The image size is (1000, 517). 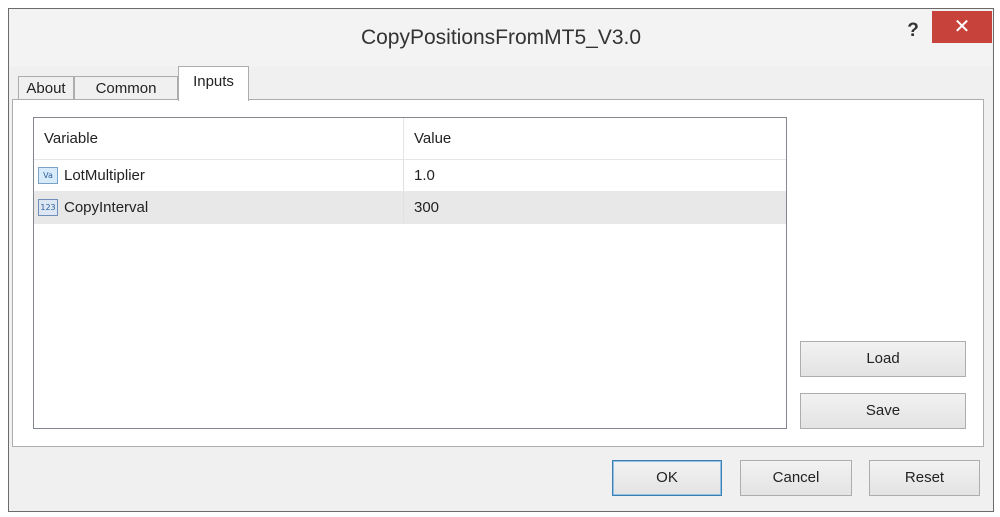 What do you see at coordinates (213, 83) in the screenshot?
I see `tab-inputs: Inputs` at bounding box center [213, 83].